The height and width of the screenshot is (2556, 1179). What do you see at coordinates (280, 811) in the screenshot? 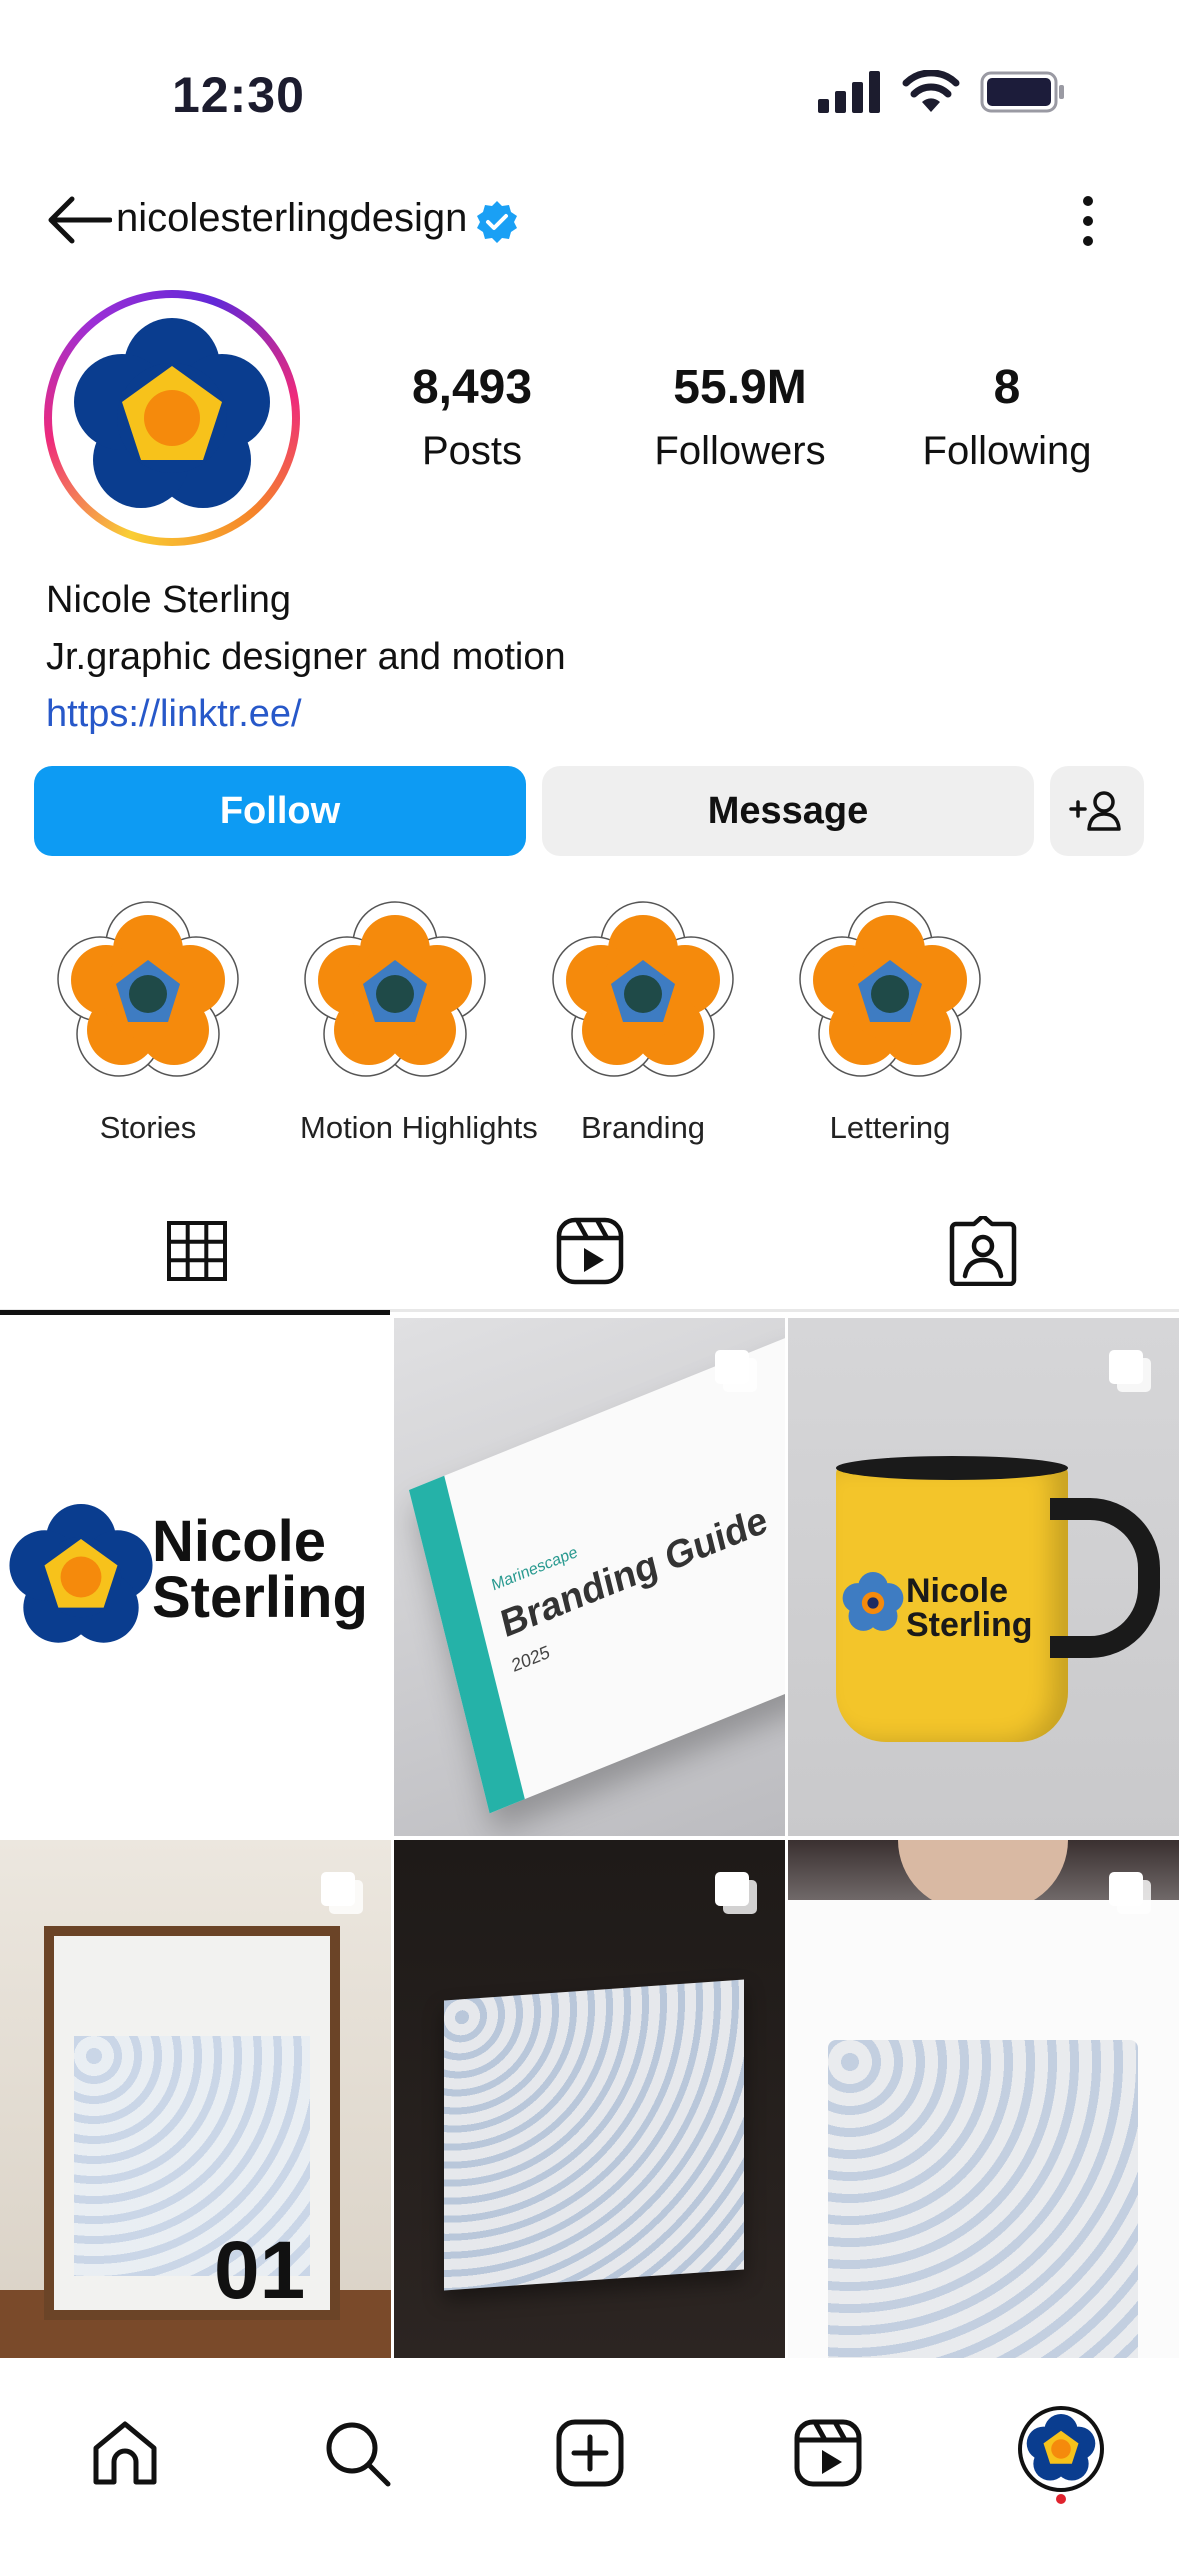
I see `follow-button: Follow` at bounding box center [280, 811].